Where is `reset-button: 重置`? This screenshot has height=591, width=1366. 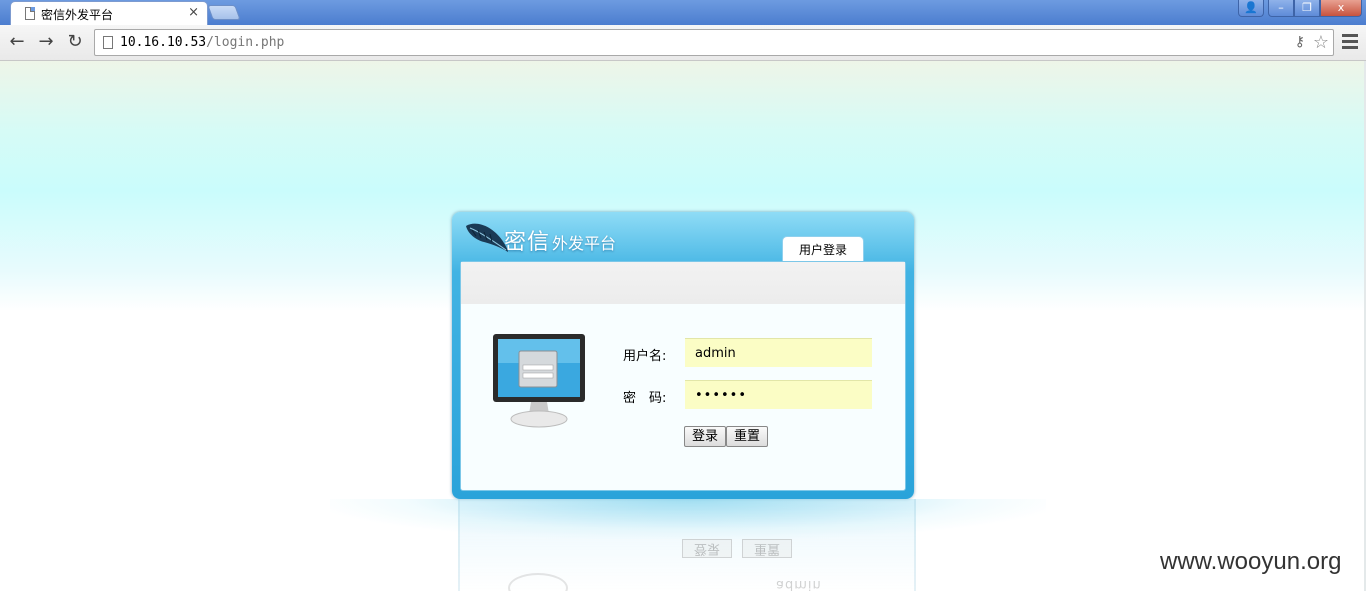
reset-button: 重置 is located at coordinates (747, 436).